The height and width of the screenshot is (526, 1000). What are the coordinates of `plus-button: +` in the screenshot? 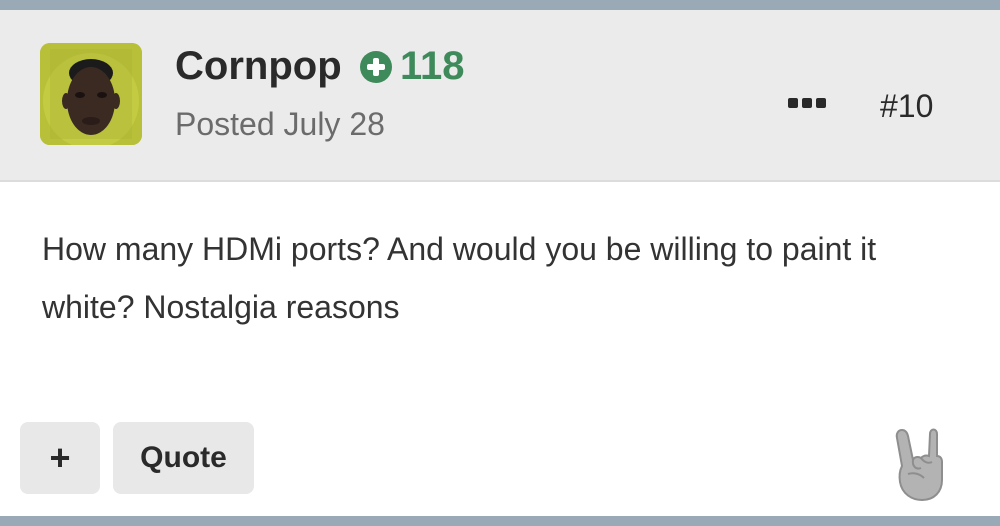 It's located at (60, 458).